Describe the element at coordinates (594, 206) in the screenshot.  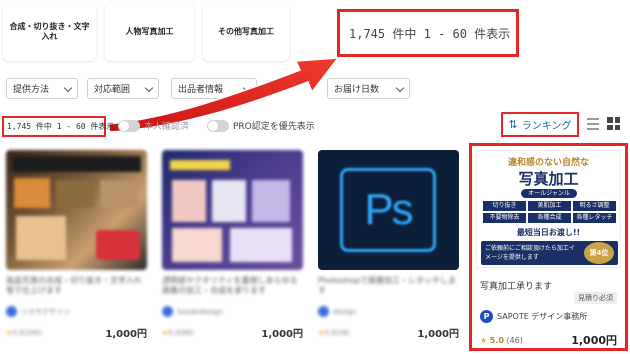
I see `banner-tag: 明るさ調整` at that location.